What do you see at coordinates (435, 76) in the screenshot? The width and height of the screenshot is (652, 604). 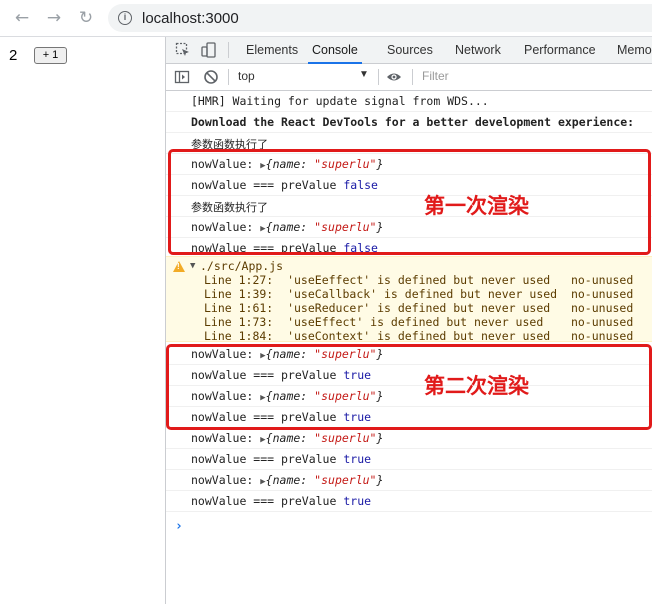 I see `filter-input: Filter` at bounding box center [435, 76].